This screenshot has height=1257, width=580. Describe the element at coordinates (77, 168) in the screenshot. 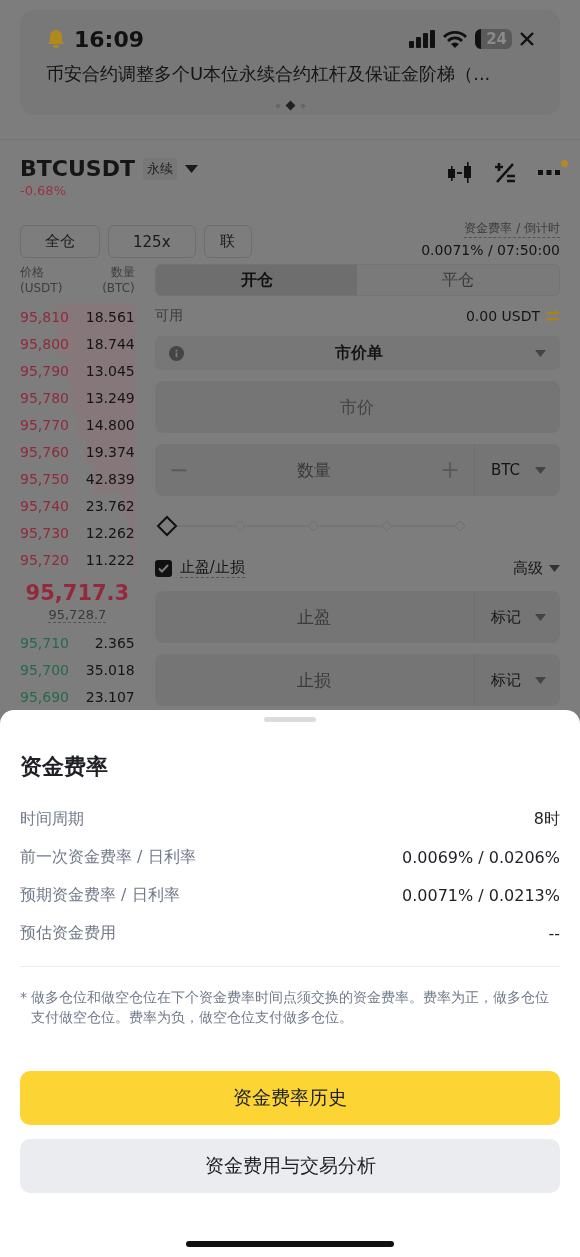

I see `symbol-title: BTCUSDT` at that location.